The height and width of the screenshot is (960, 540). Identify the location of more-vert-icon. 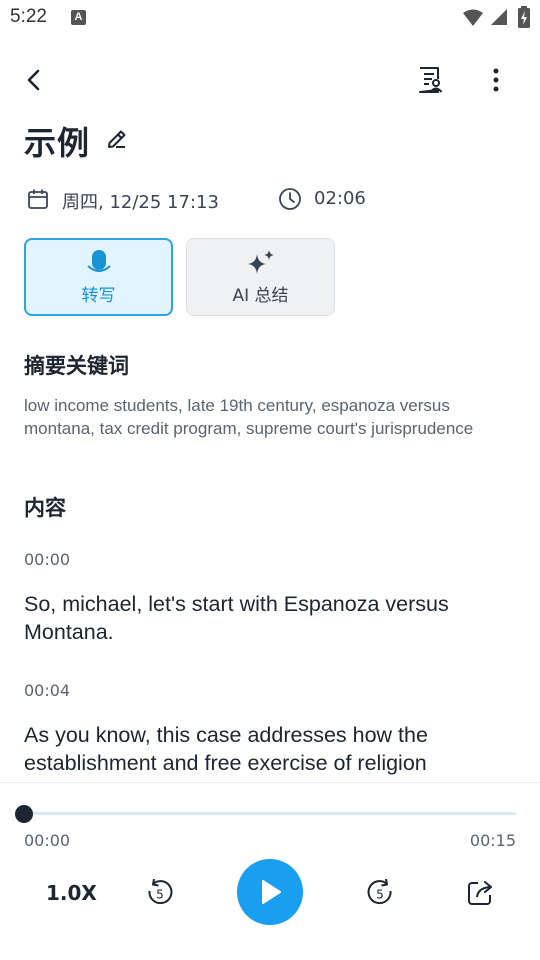
(496, 80).